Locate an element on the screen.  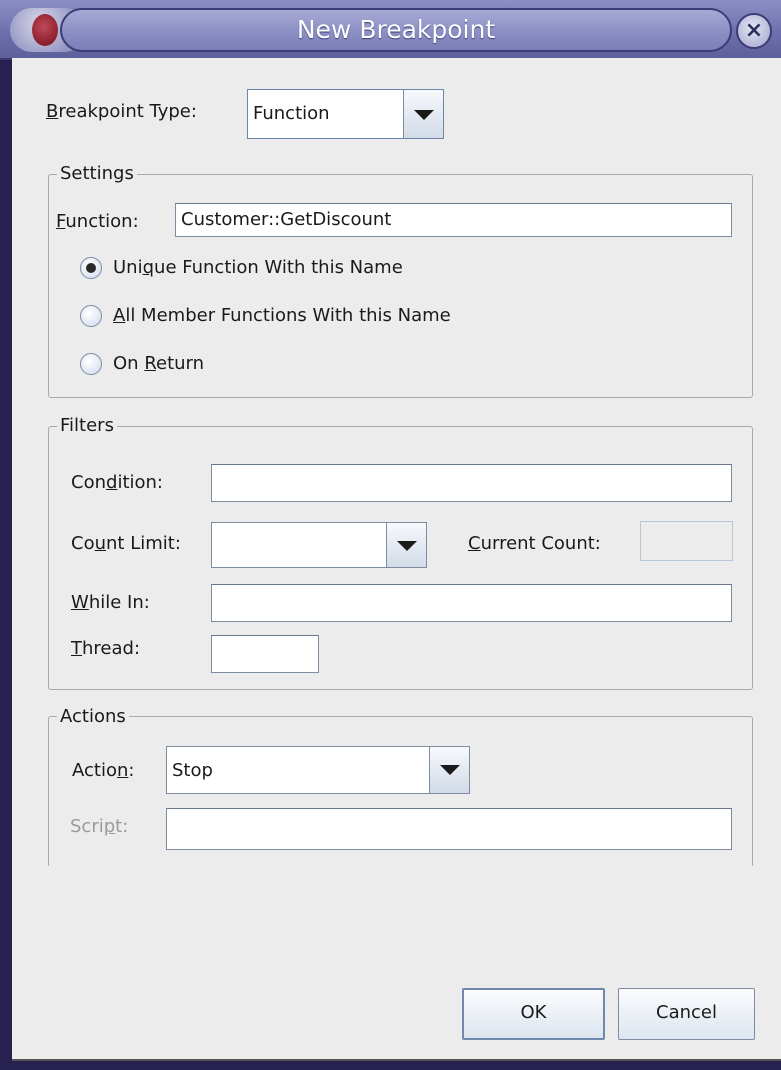
breakpoint-type-select: Function is located at coordinates (345, 114).